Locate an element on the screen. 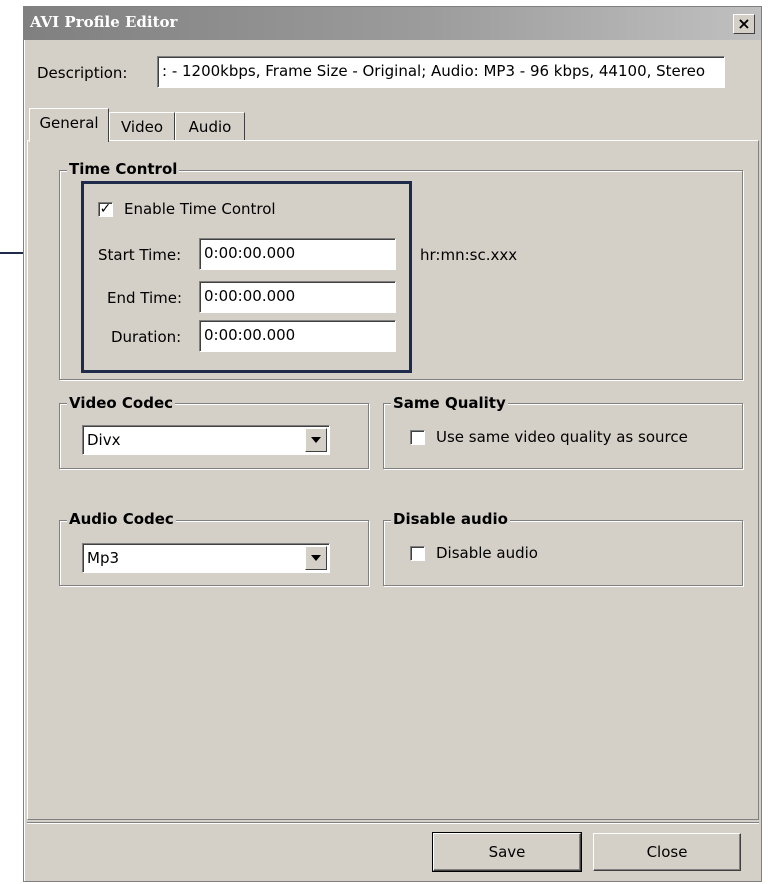 This screenshot has height=884, width=769. close-button: Close is located at coordinates (667, 852).